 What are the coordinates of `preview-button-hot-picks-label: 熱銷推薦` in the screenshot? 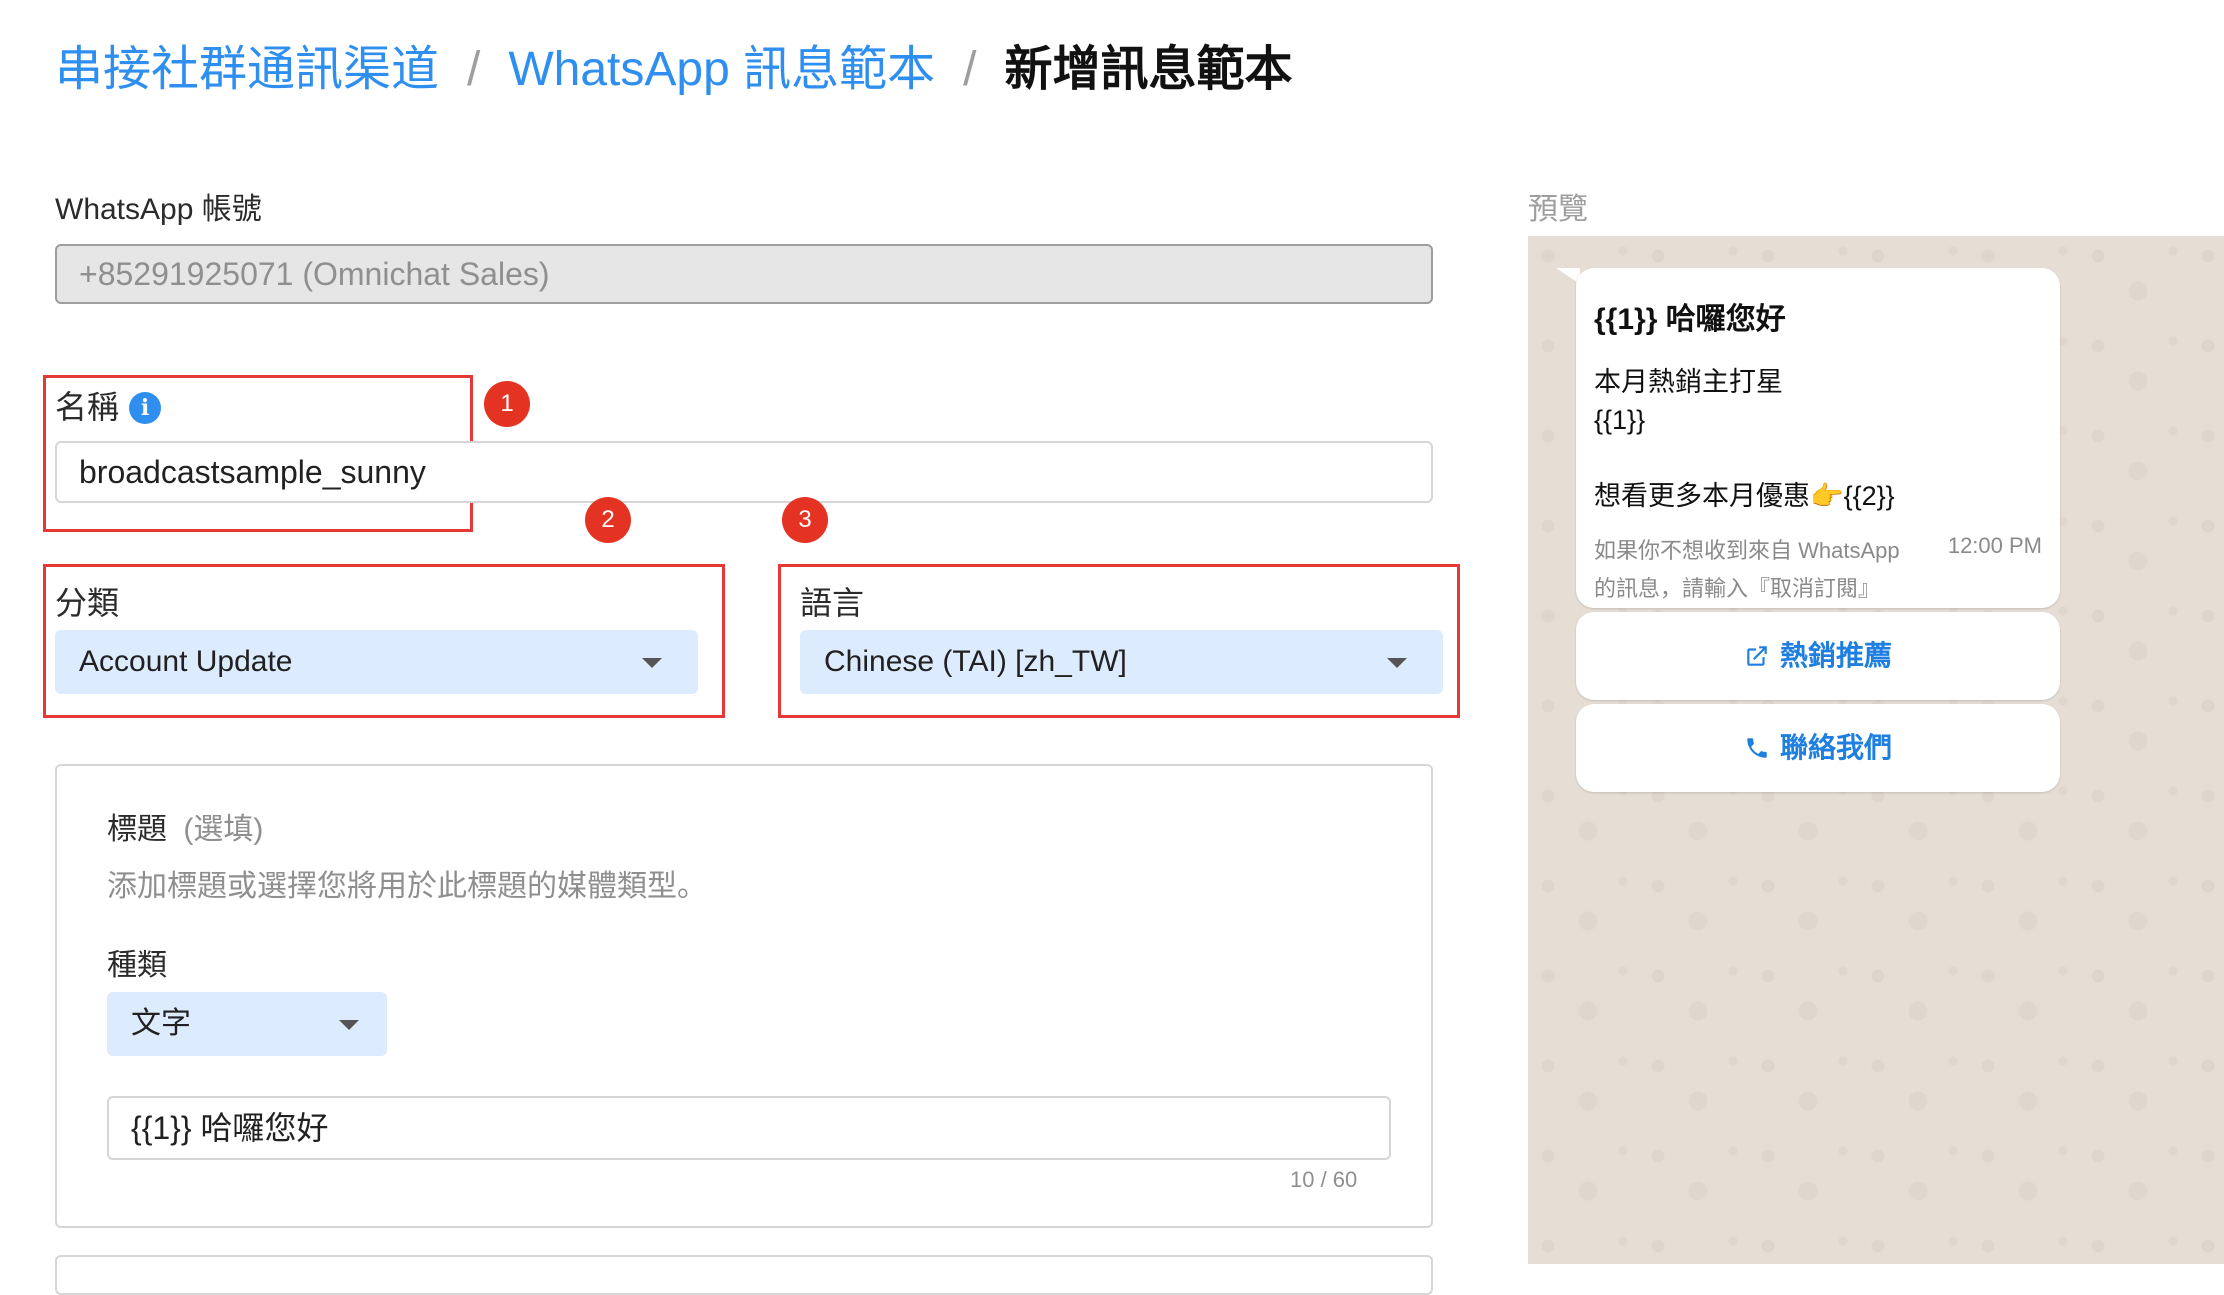 It's located at (1835, 655).